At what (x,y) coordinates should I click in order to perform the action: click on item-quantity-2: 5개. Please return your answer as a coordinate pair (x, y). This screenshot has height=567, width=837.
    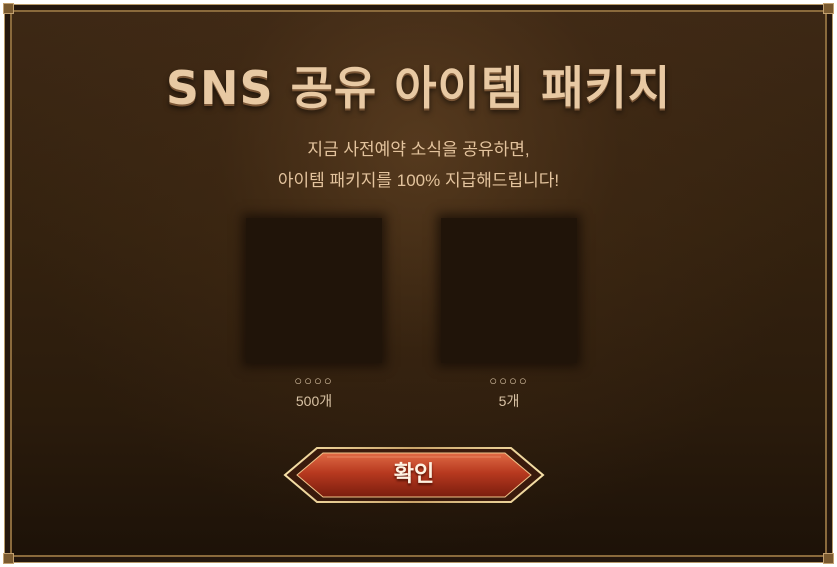
    Looking at the image, I should click on (509, 401).